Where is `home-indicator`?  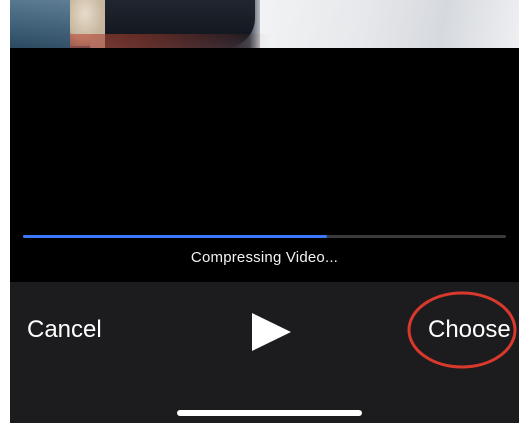
home-indicator is located at coordinates (269, 413).